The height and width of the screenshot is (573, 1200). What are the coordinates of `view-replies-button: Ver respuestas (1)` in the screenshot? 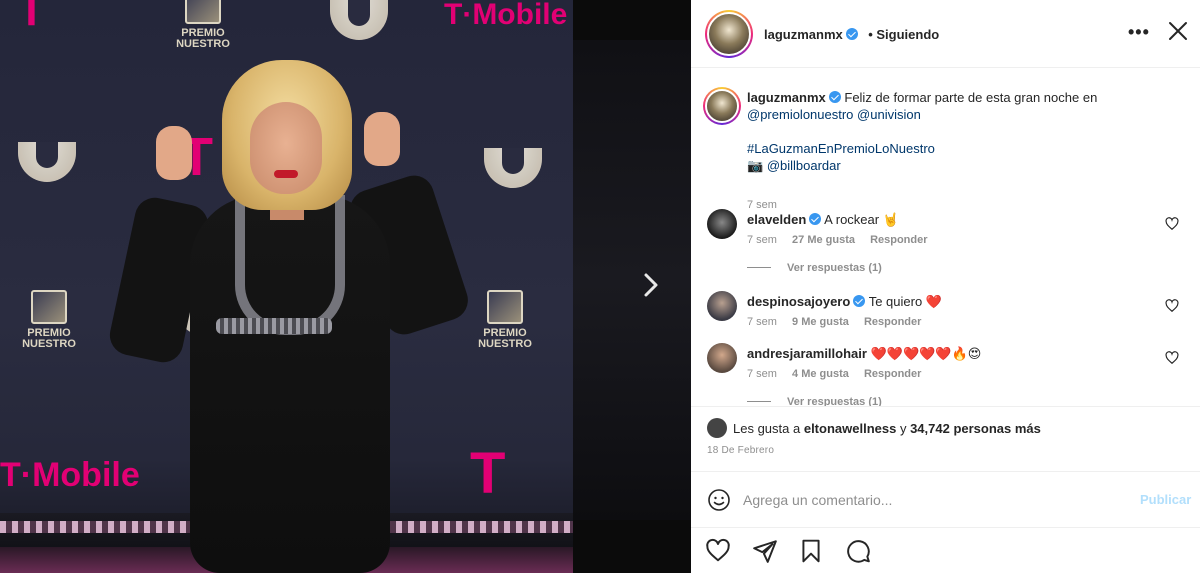 It's located at (814, 268).